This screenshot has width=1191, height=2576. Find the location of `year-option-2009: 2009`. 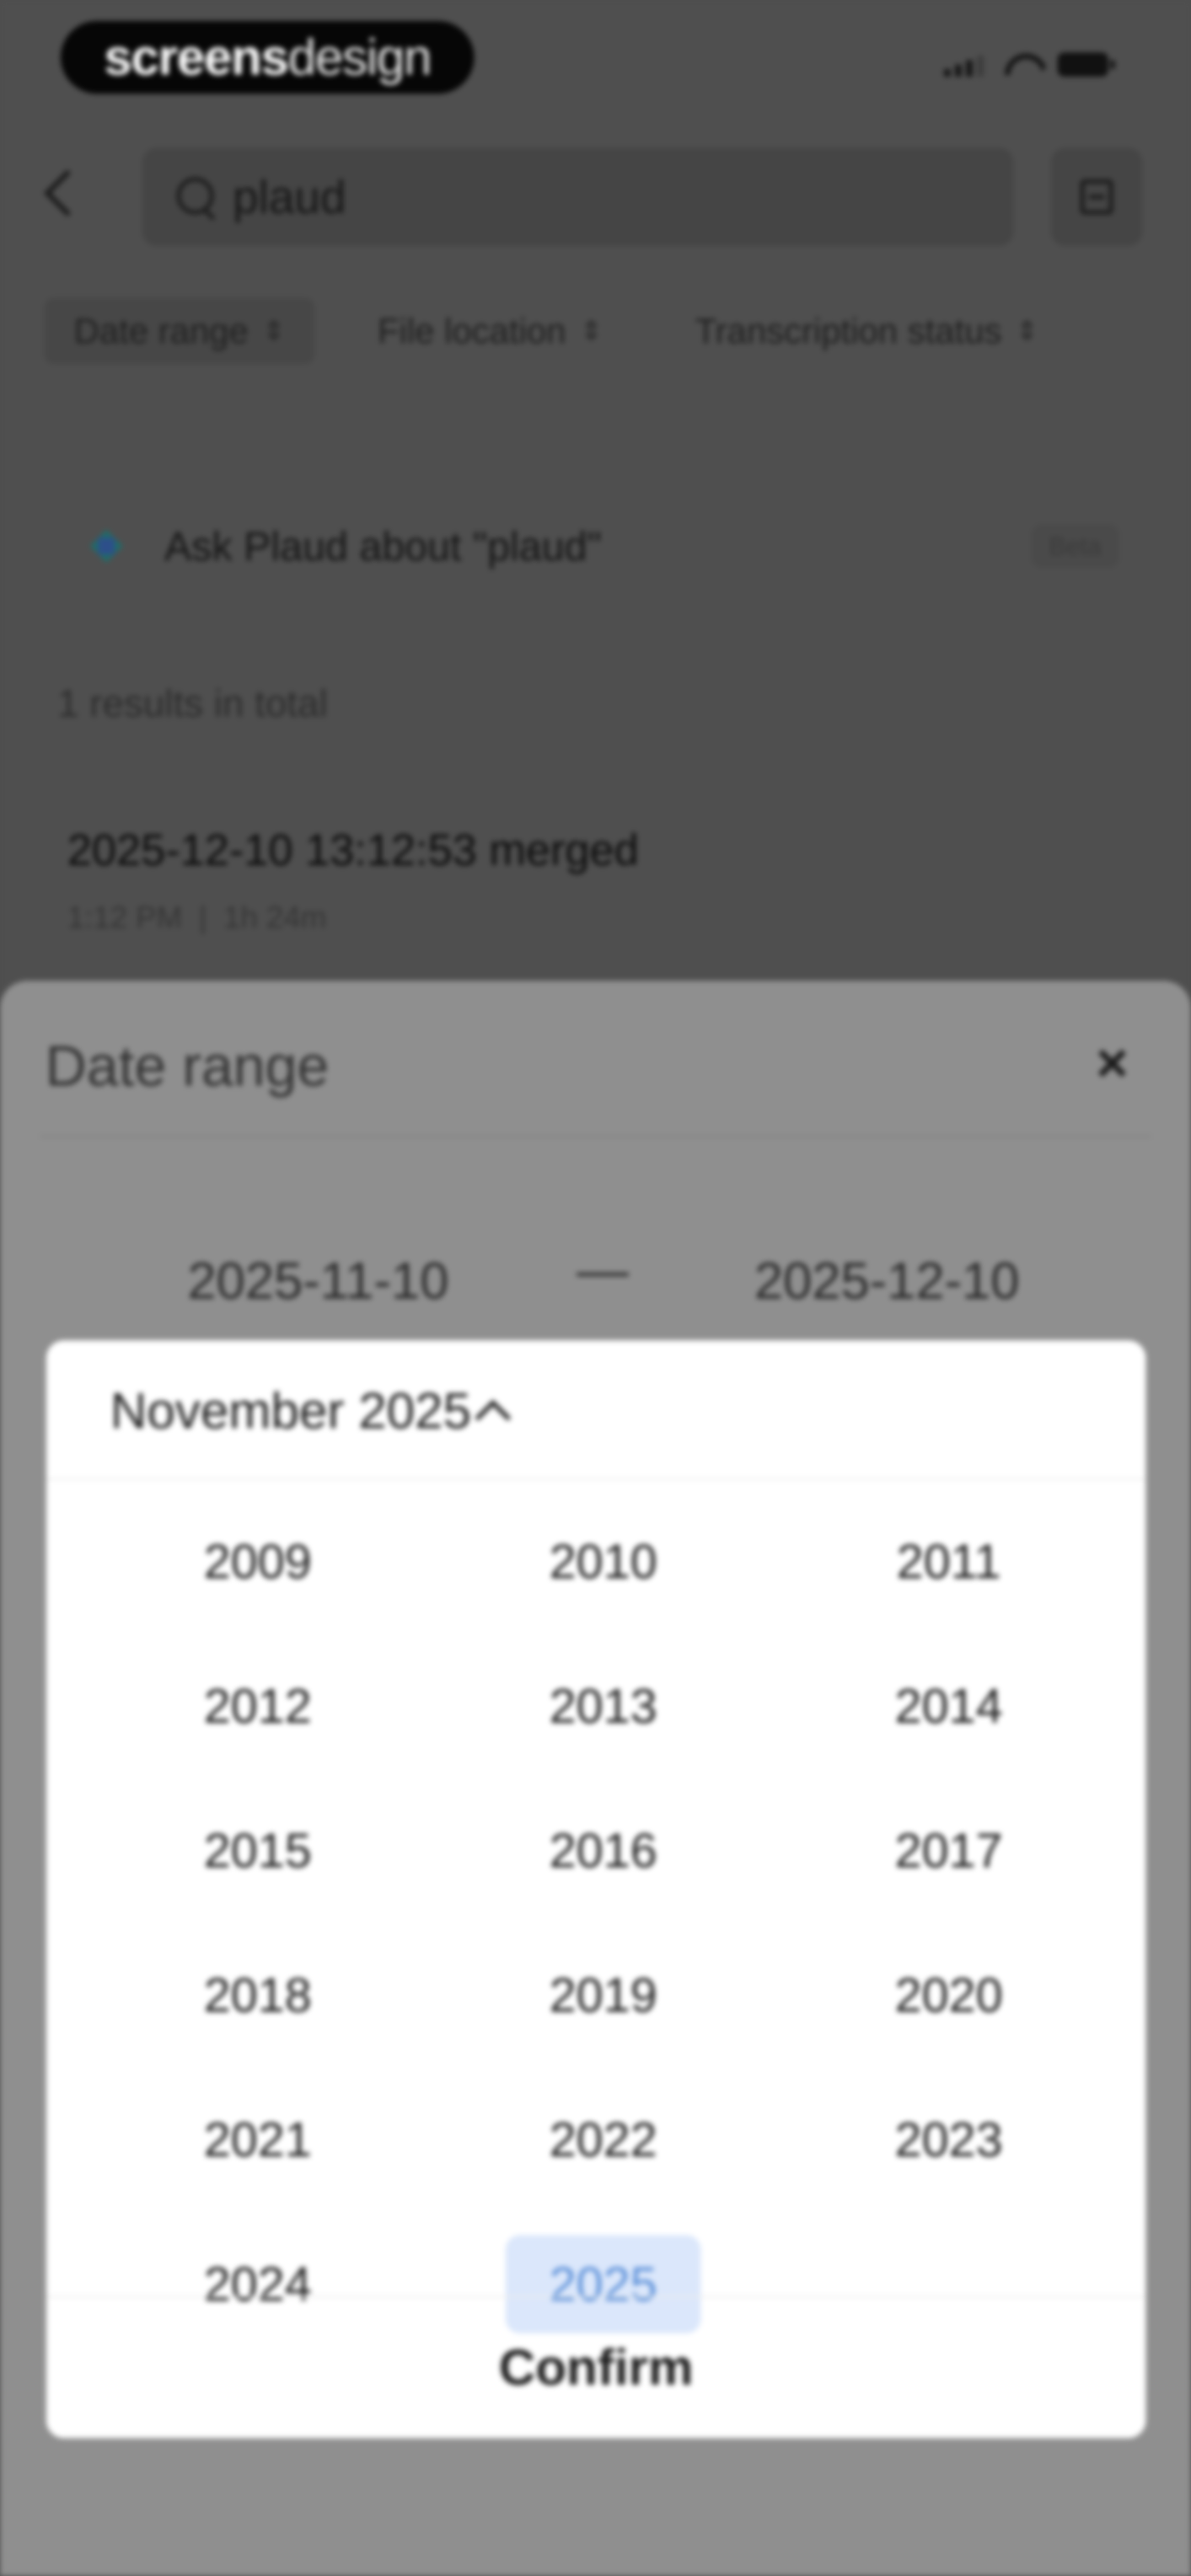

year-option-2009: 2009 is located at coordinates (258, 1561).